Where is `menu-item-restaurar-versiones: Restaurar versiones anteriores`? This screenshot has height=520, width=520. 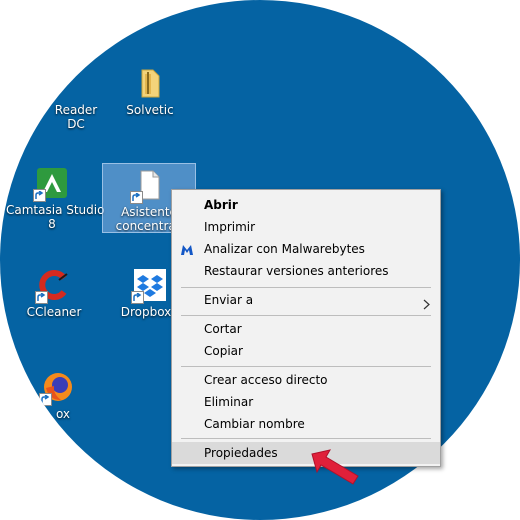
menu-item-restaurar-versiones: Restaurar versiones anteriores is located at coordinates (306, 271).